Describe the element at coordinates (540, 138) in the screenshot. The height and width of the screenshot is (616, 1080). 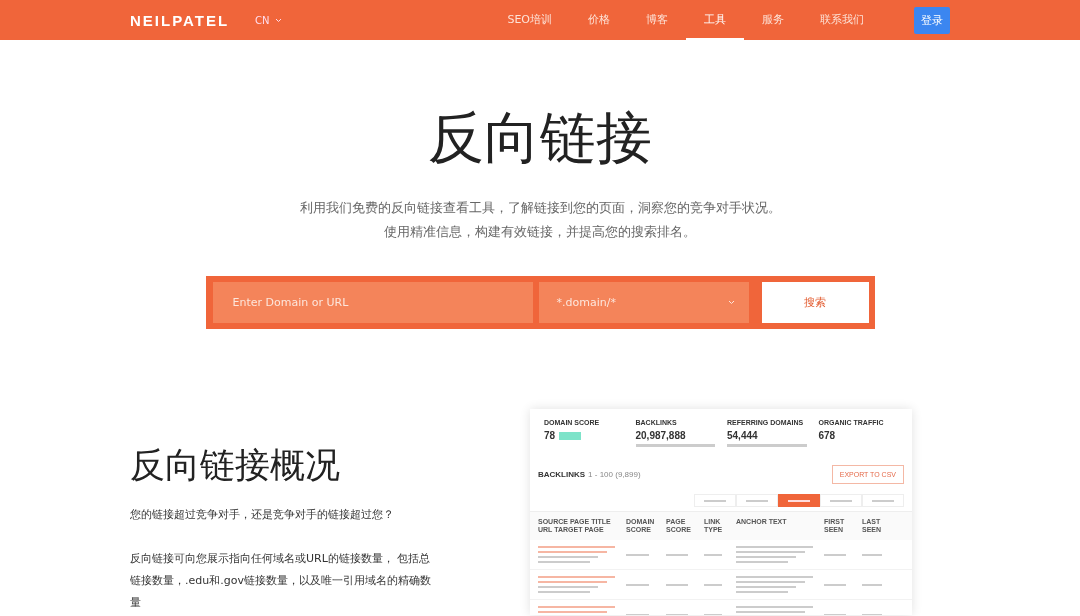
I see `page-title: 反向链接` at that location.